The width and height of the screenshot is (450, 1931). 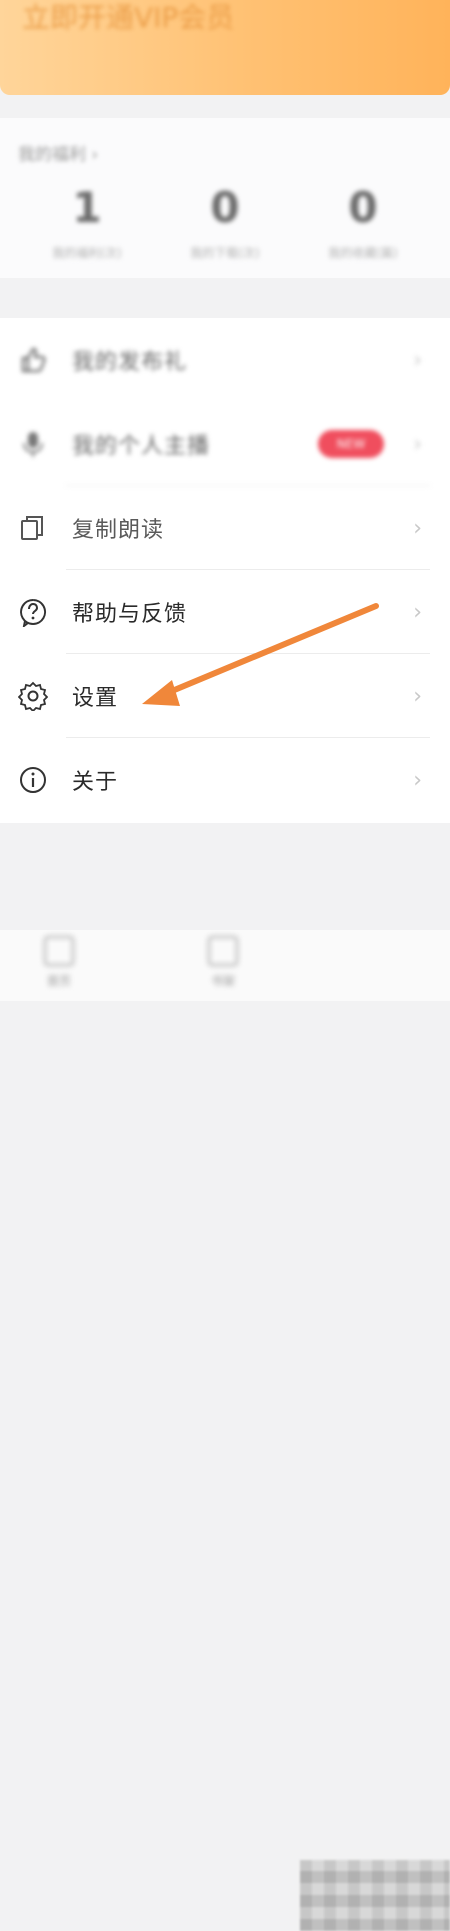 I want to click on info-icon, so click(x=33, y=780).